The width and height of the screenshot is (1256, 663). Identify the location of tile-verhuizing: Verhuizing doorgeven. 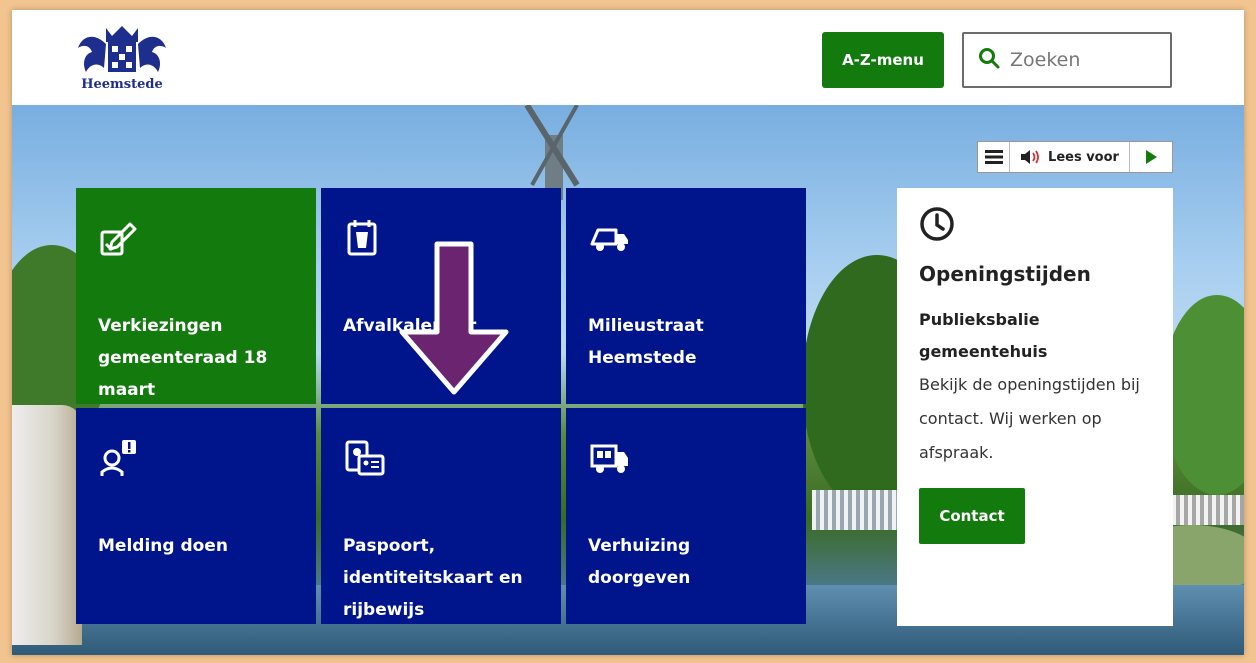
(686, 516).